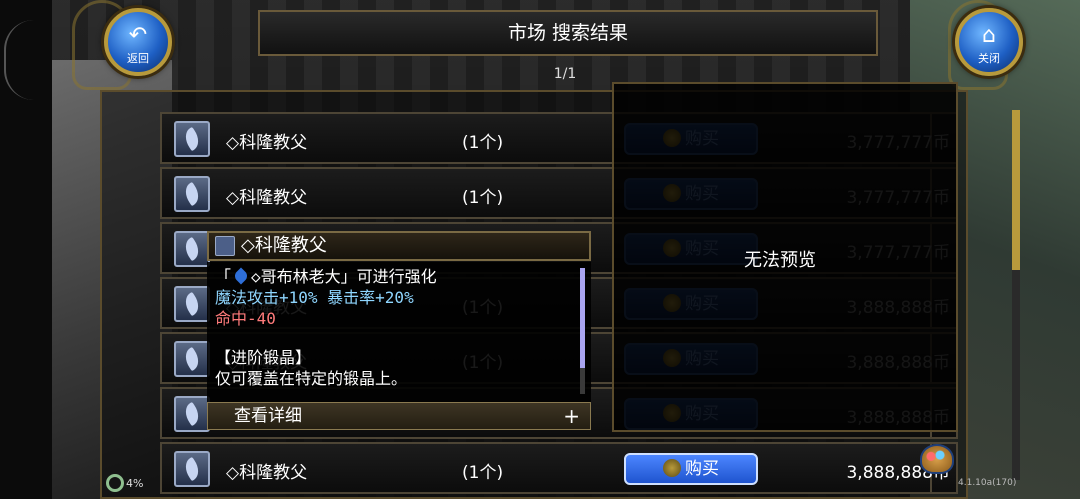 Image resolution: width=1080 pixels, height=499 pixels. What do you see at coordinates (565, 74) in the screenshot?
I see `page-indicator: 1/1` at bounding box center [565, 74].